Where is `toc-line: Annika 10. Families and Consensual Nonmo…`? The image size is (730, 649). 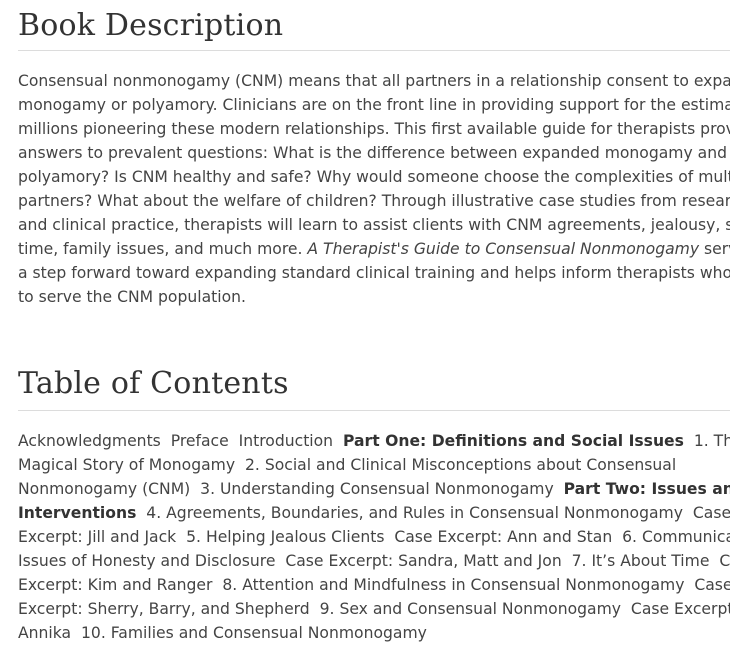
toc-line: Annika 10. Families and Consensual Nonmo… is located at coordinates (222, 633).